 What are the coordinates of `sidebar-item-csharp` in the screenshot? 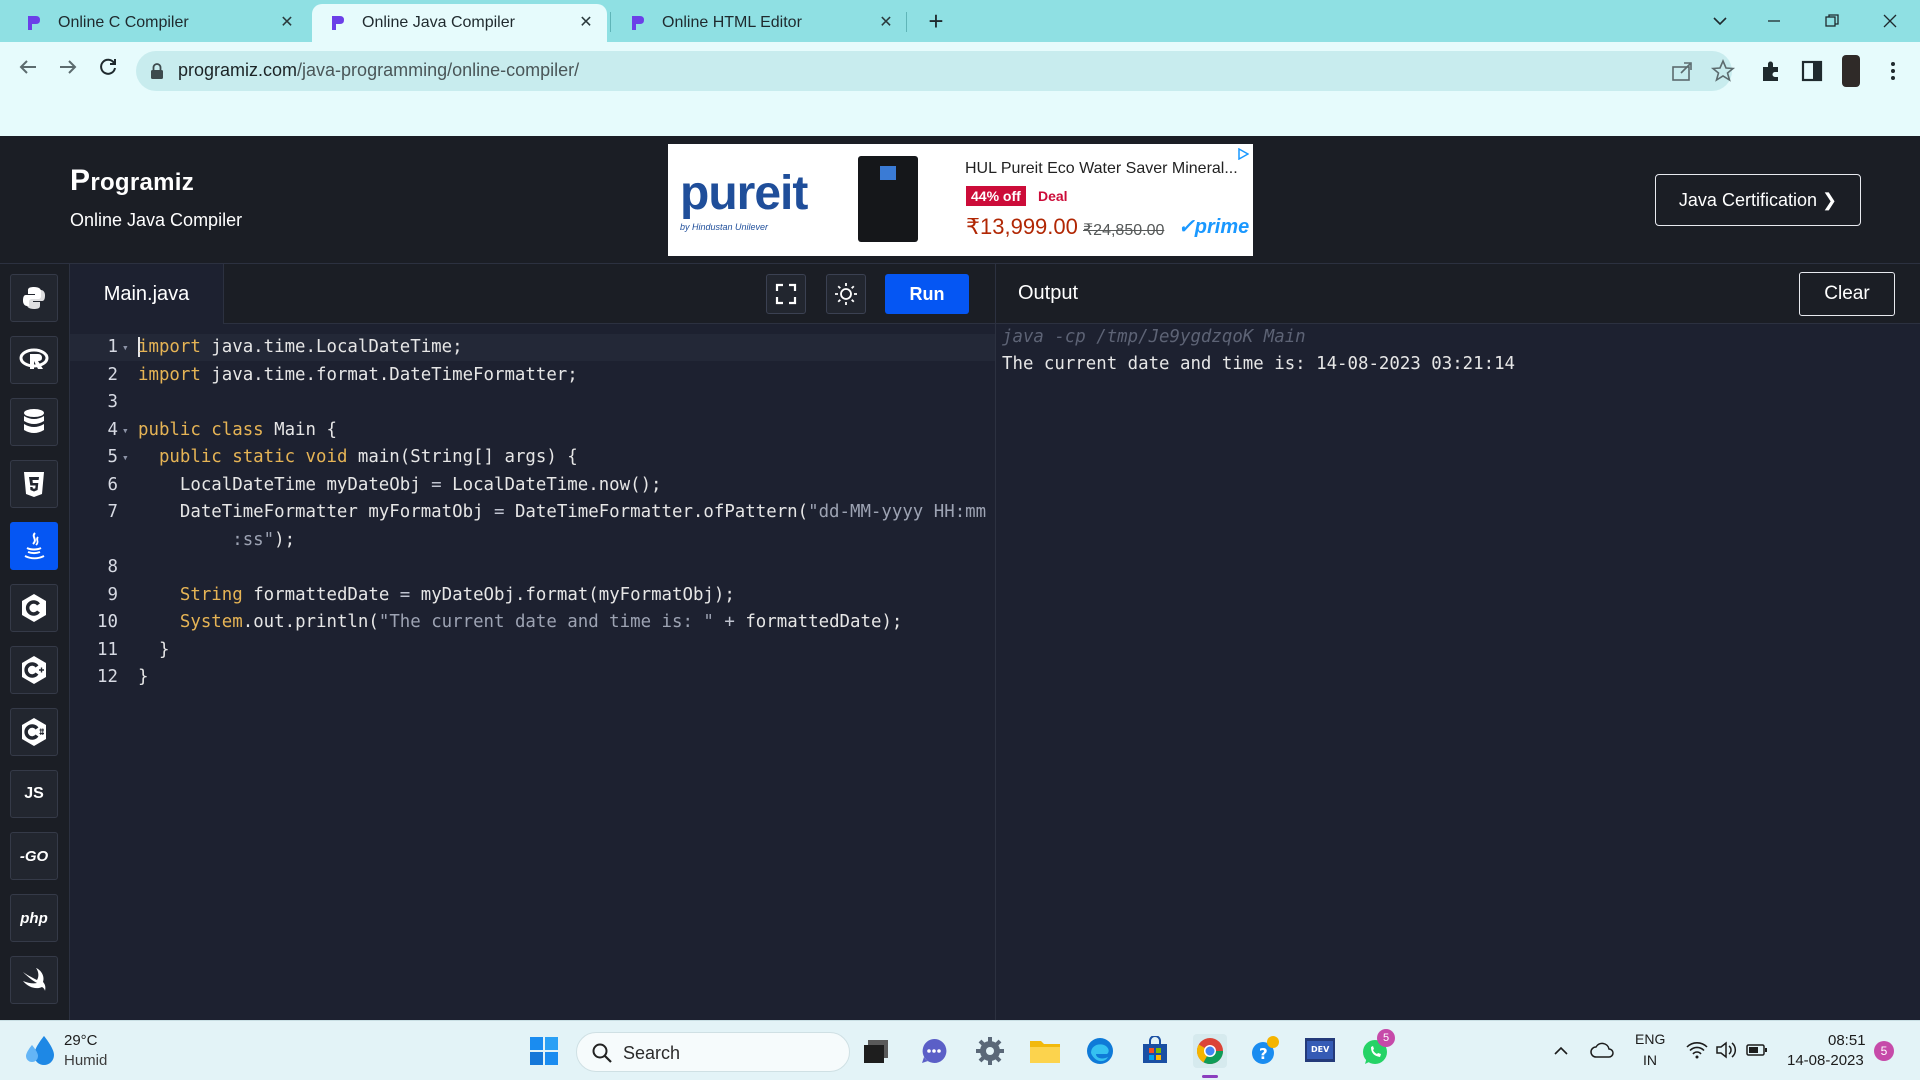 It's located at (34, 732).